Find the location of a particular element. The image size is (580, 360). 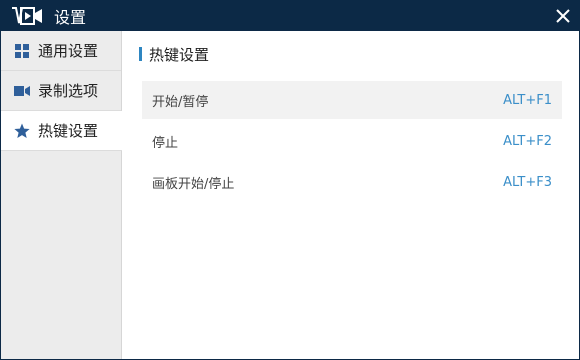

hotkey-row-stop: 停止 ALT+F2 is located at coordinates (352, 141).